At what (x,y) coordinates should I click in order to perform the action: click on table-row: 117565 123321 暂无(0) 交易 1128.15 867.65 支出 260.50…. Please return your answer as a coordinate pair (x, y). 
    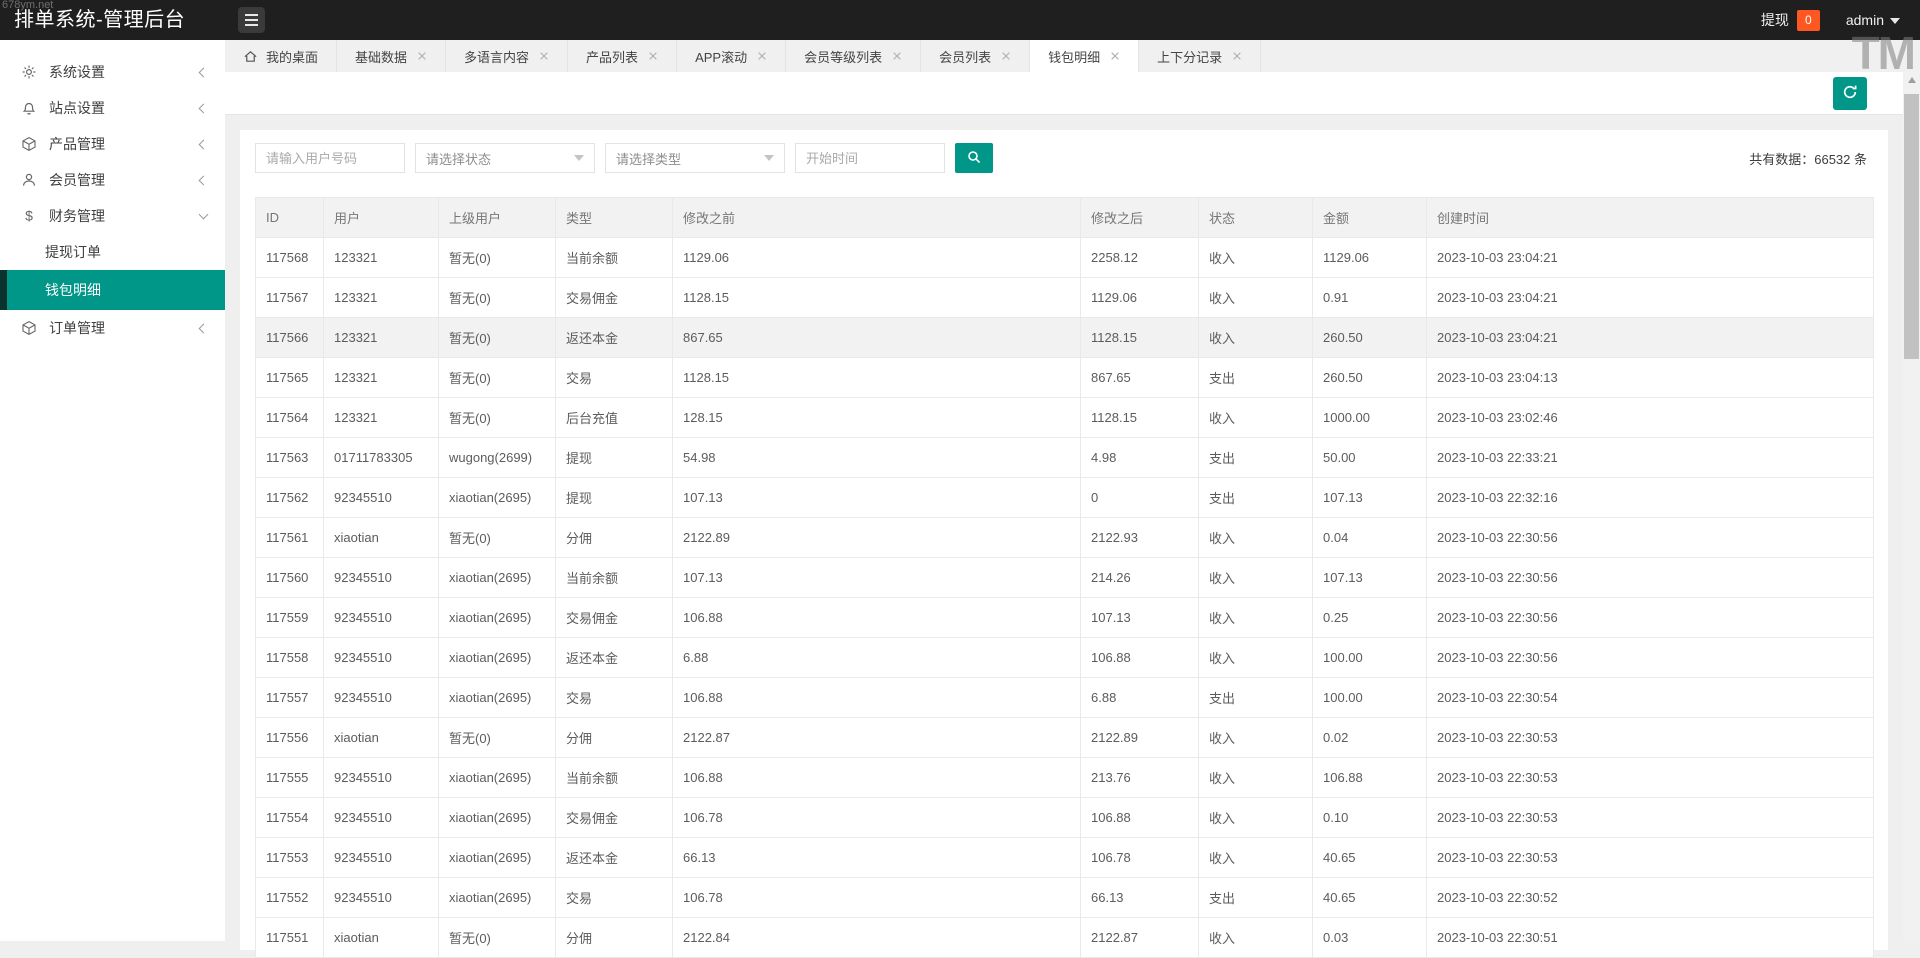
    Looking at the image, I should click on (1064, 377).